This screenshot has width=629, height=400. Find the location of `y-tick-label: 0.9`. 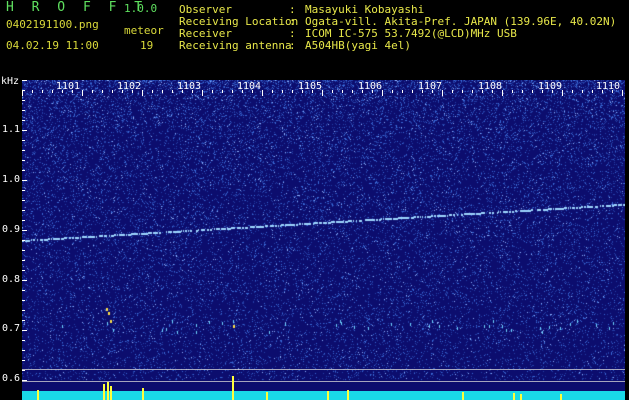

y-tick-label: 0.9 is located at coordinates (11, 229).